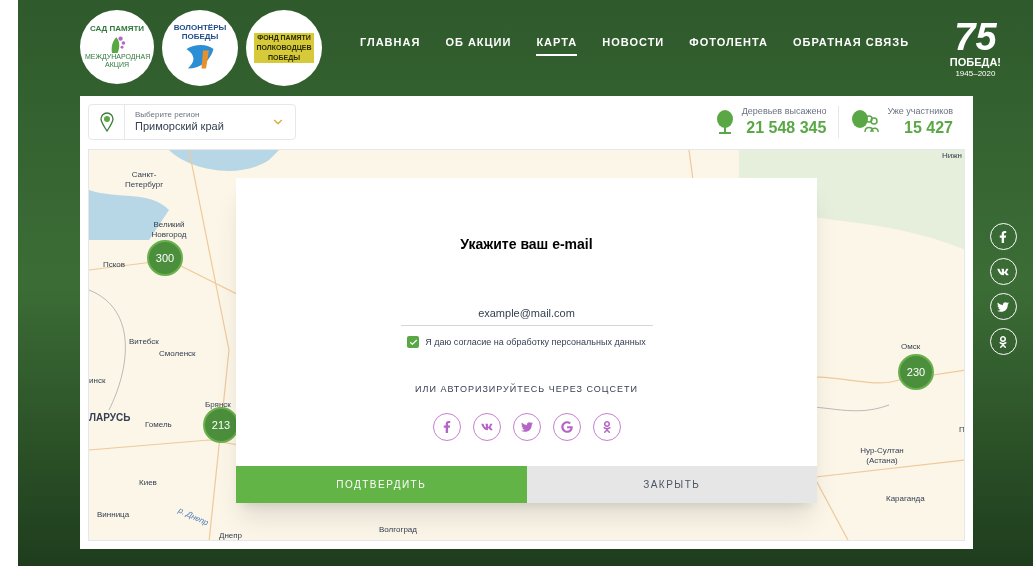 The height and width of the screenshot is (574, 1033). I want to click on country-label: ЛАРУСЬ, so click(110, 418).